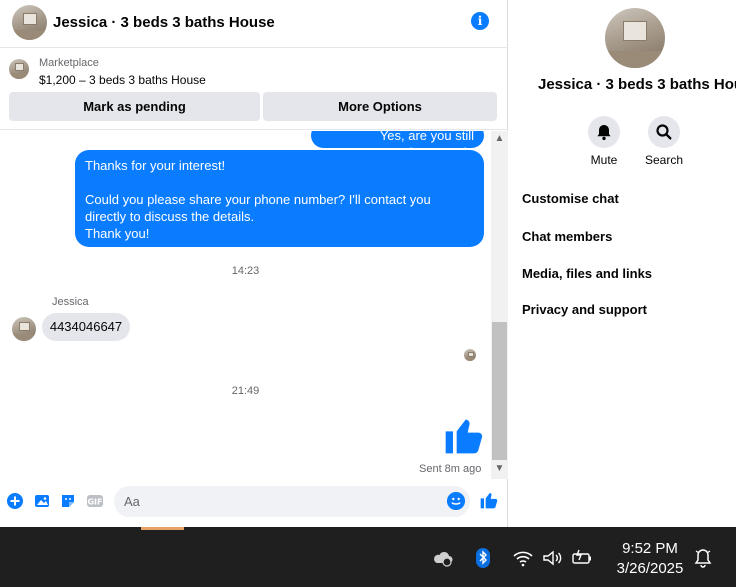 The height and width of the screenshot is (587, 736). Describe the element at coordinates (664, 141) in the screenshot. I see `search-button: Search` at that location.